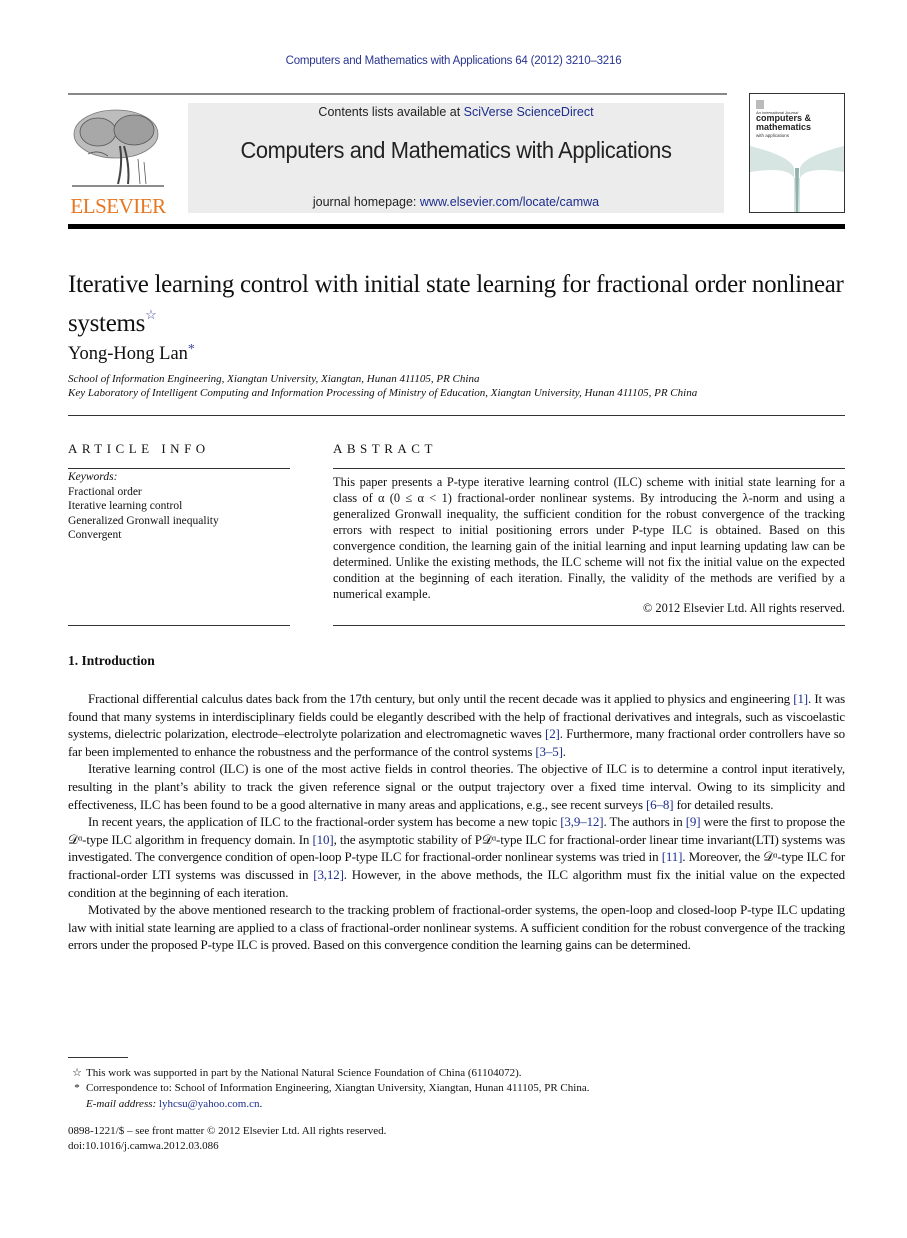 Image resolution: width=907 pixels, height=1238 pixels. Describe the element at coordinates (723, 804) in the screenshot. I see `paragraph-text: for detailed results.` at that location.